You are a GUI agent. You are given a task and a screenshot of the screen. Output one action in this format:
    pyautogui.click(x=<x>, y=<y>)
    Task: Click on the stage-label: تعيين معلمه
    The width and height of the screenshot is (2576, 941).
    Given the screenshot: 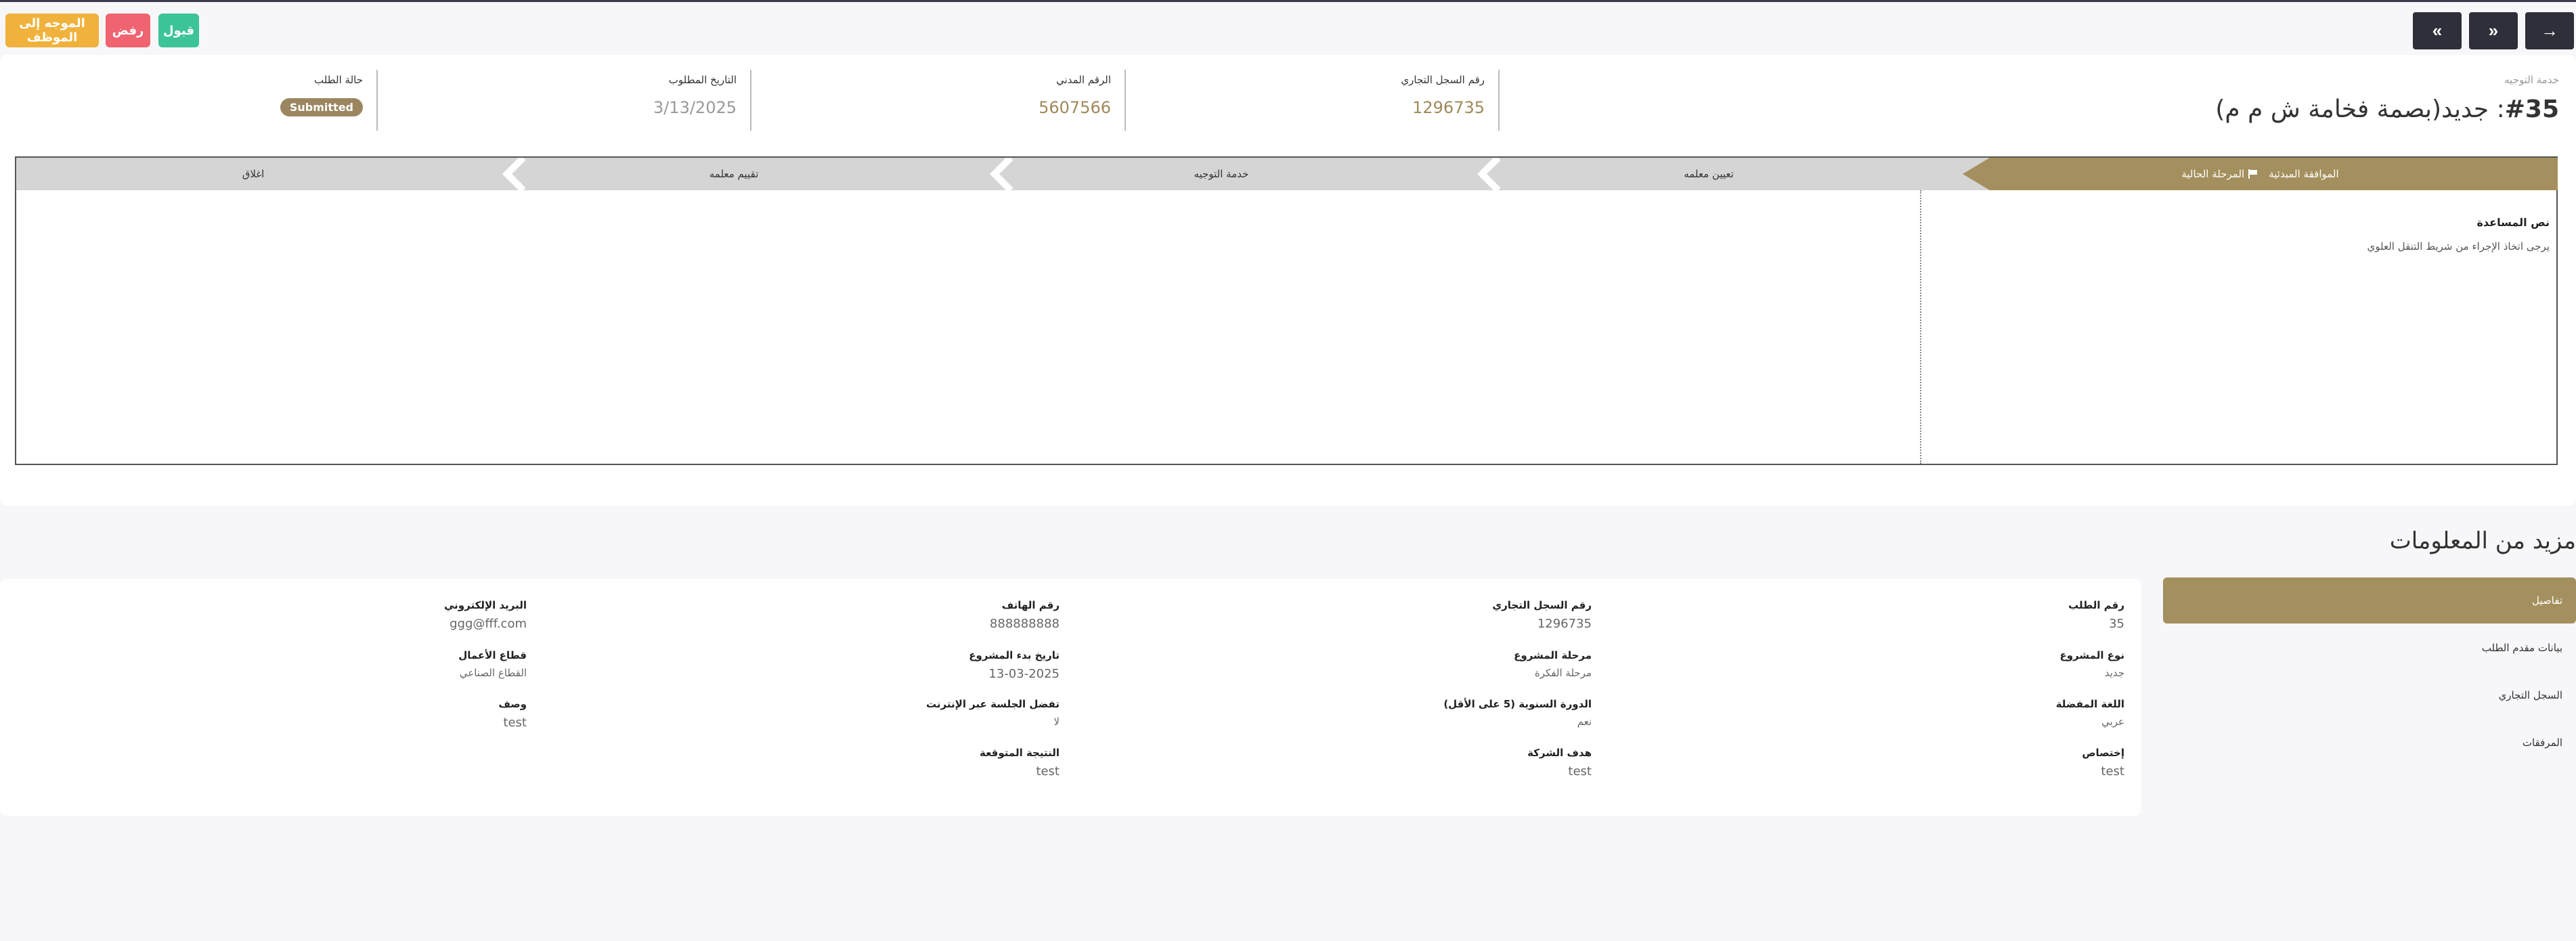 What is the action you would take?
    pyautogui.click(x=1709, y=174)
    